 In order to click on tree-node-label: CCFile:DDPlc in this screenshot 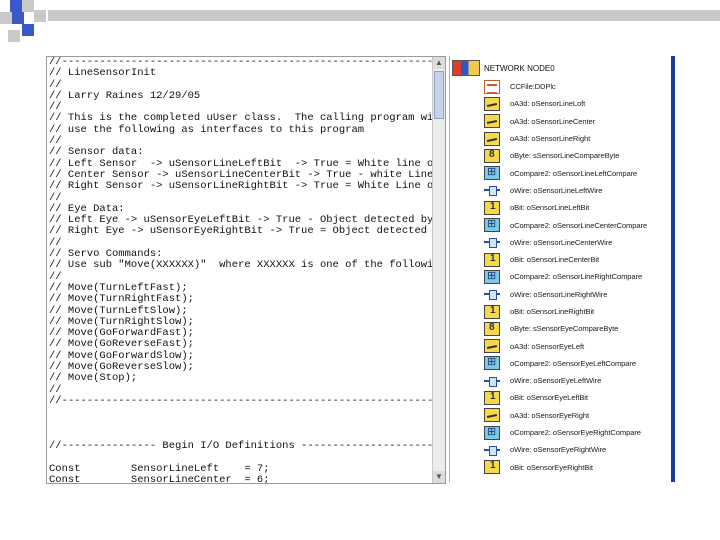, I will do `click(533, 87)`.